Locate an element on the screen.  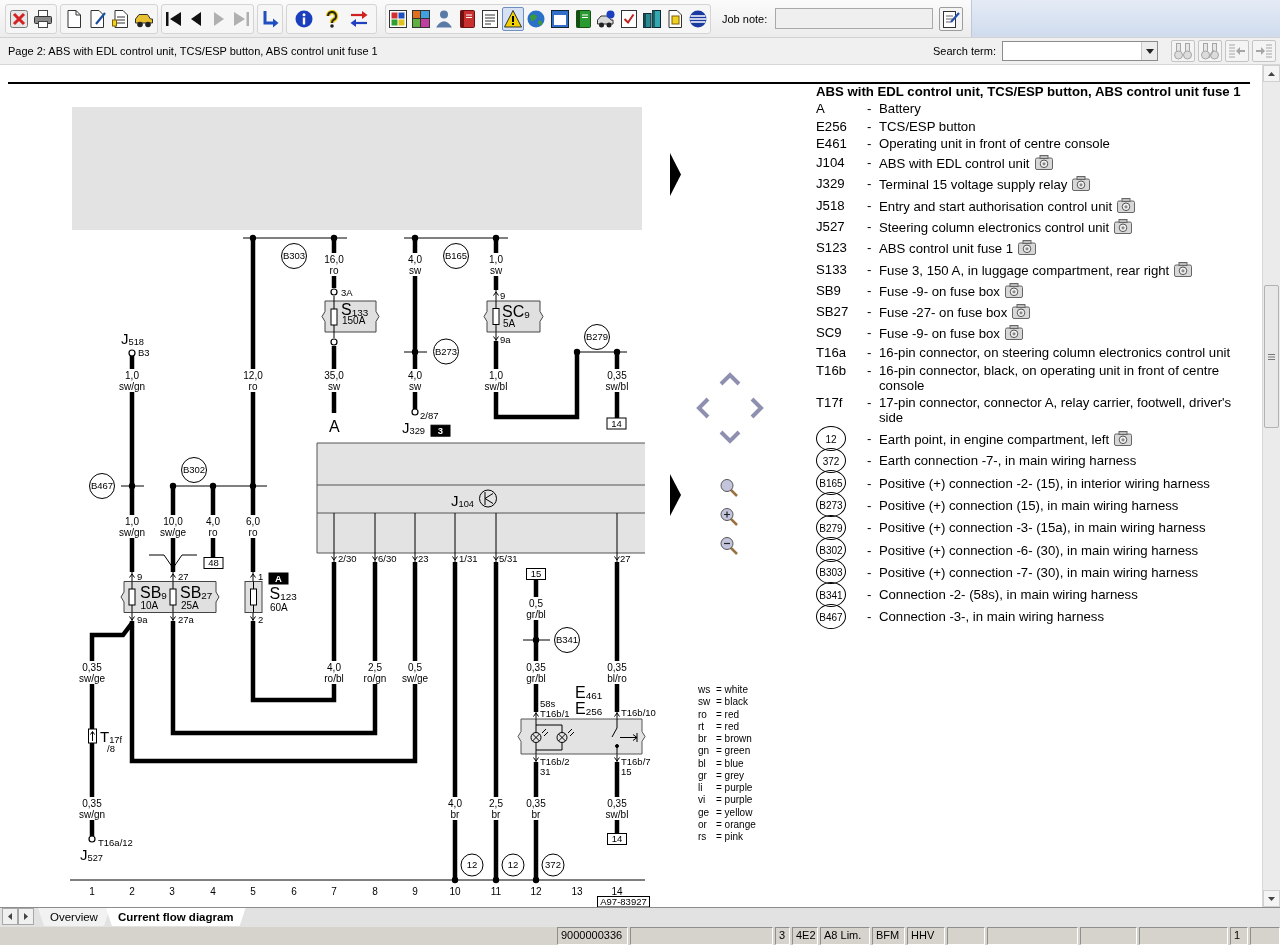
scroll-down-button is located at coordinates (1271, 898).